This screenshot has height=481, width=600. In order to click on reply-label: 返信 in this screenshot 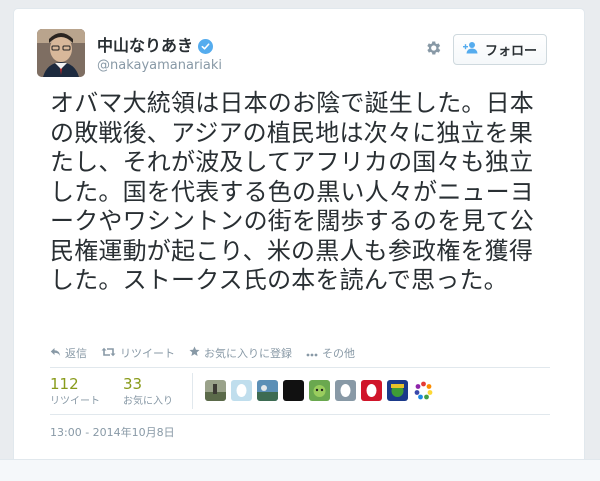, I will do `click(76, 353)`.